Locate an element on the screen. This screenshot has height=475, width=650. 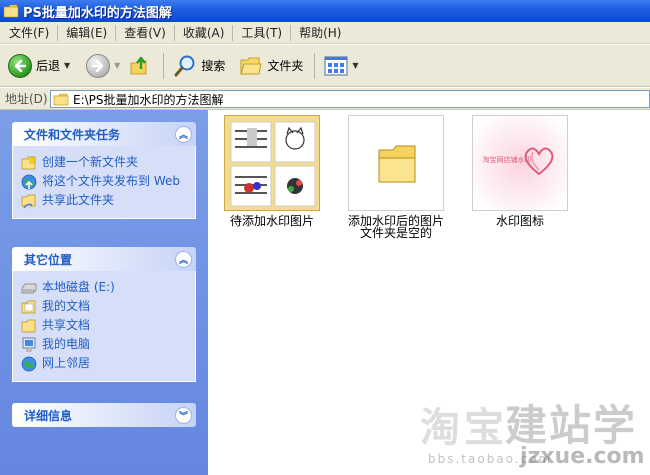
other-places-panel: 其它位置 ︽ 本地磁盘 (E:) 我的文档 共享文档 我的电脑 网上邻居 is located at coordinates (104, 314).